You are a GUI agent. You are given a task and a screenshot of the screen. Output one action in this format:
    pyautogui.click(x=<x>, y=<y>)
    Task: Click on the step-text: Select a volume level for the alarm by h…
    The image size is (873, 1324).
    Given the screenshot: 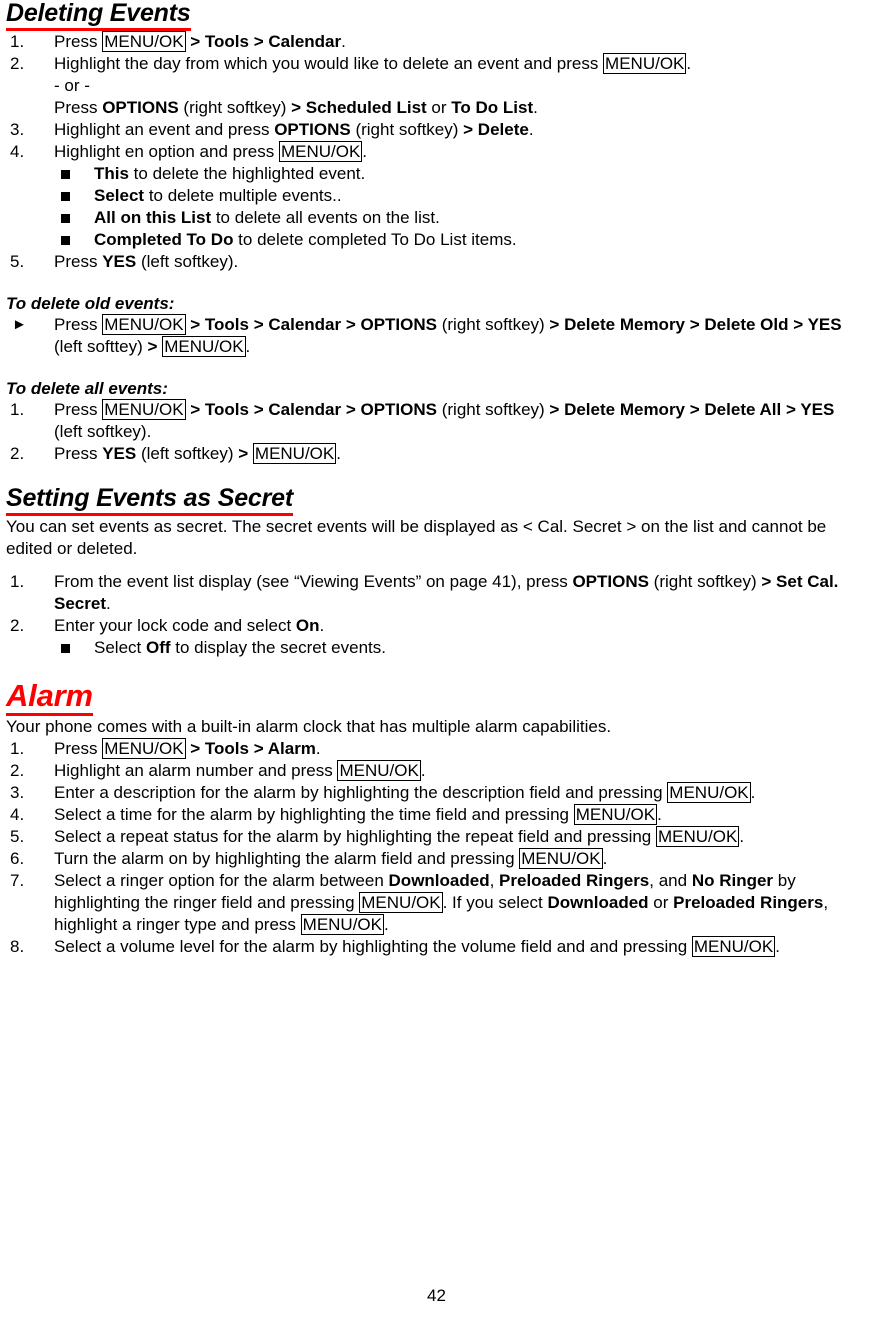 What is the action you would take?
    pyautogui.click(x=373, y=946)
    